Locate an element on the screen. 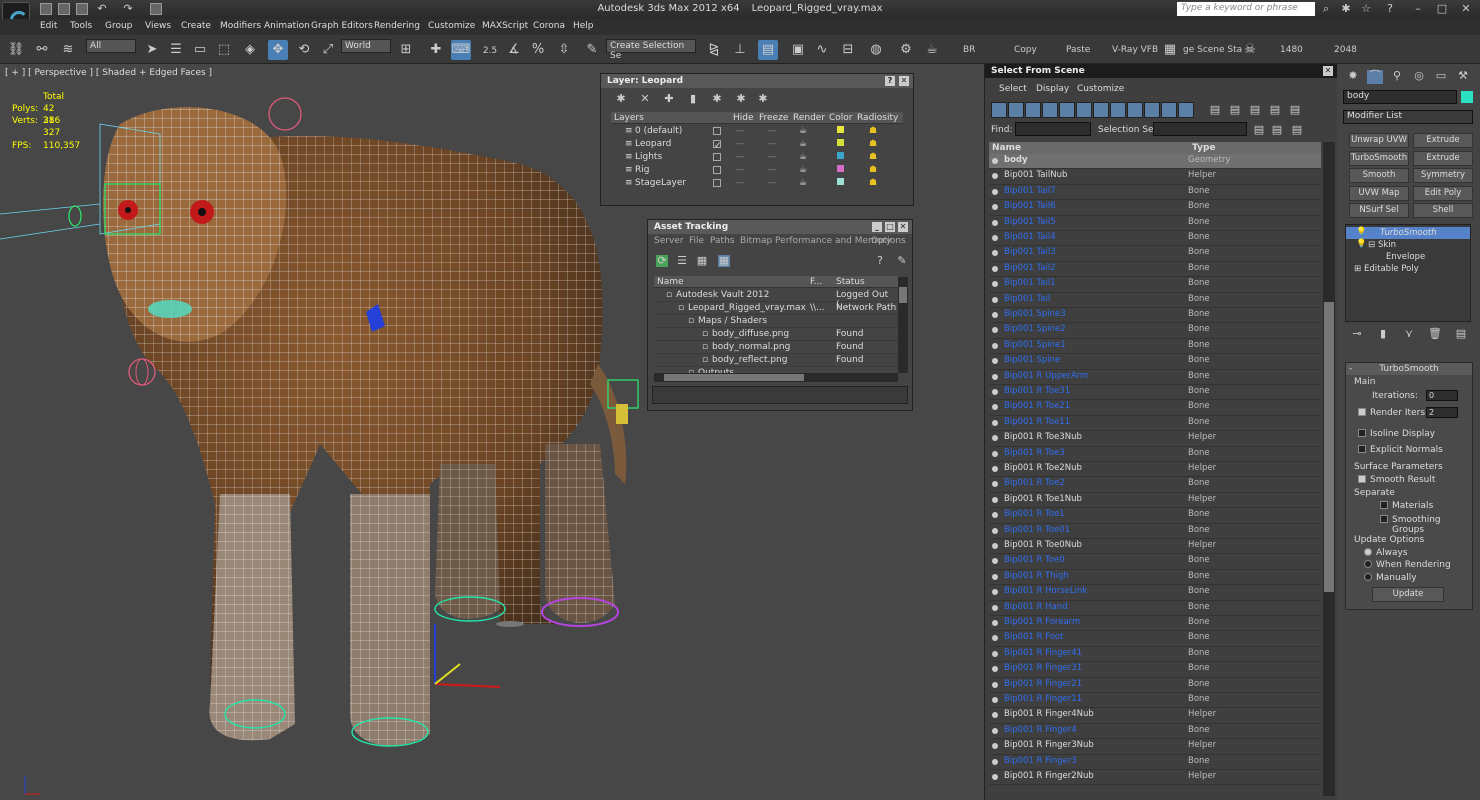 This screenshot has height=800, width=1480. asset-help-icon: ? is located at coordinates (880, 261).